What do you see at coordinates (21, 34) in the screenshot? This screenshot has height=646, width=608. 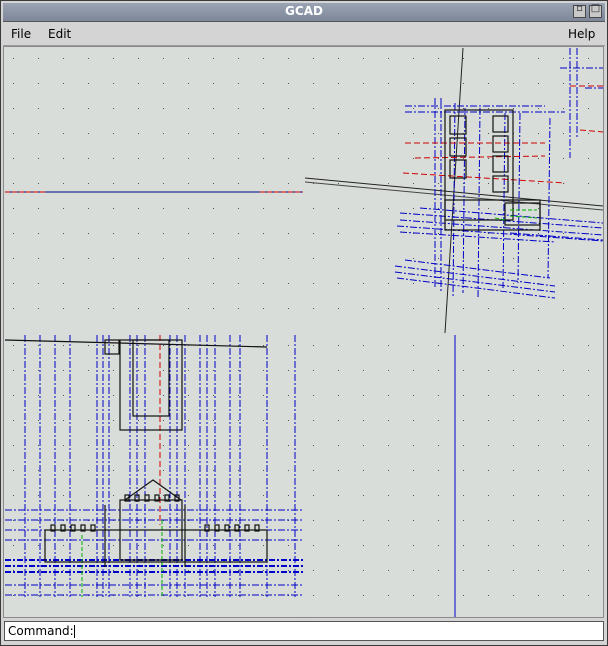 I see `menu-file: File` at bounding box center [21, 34].